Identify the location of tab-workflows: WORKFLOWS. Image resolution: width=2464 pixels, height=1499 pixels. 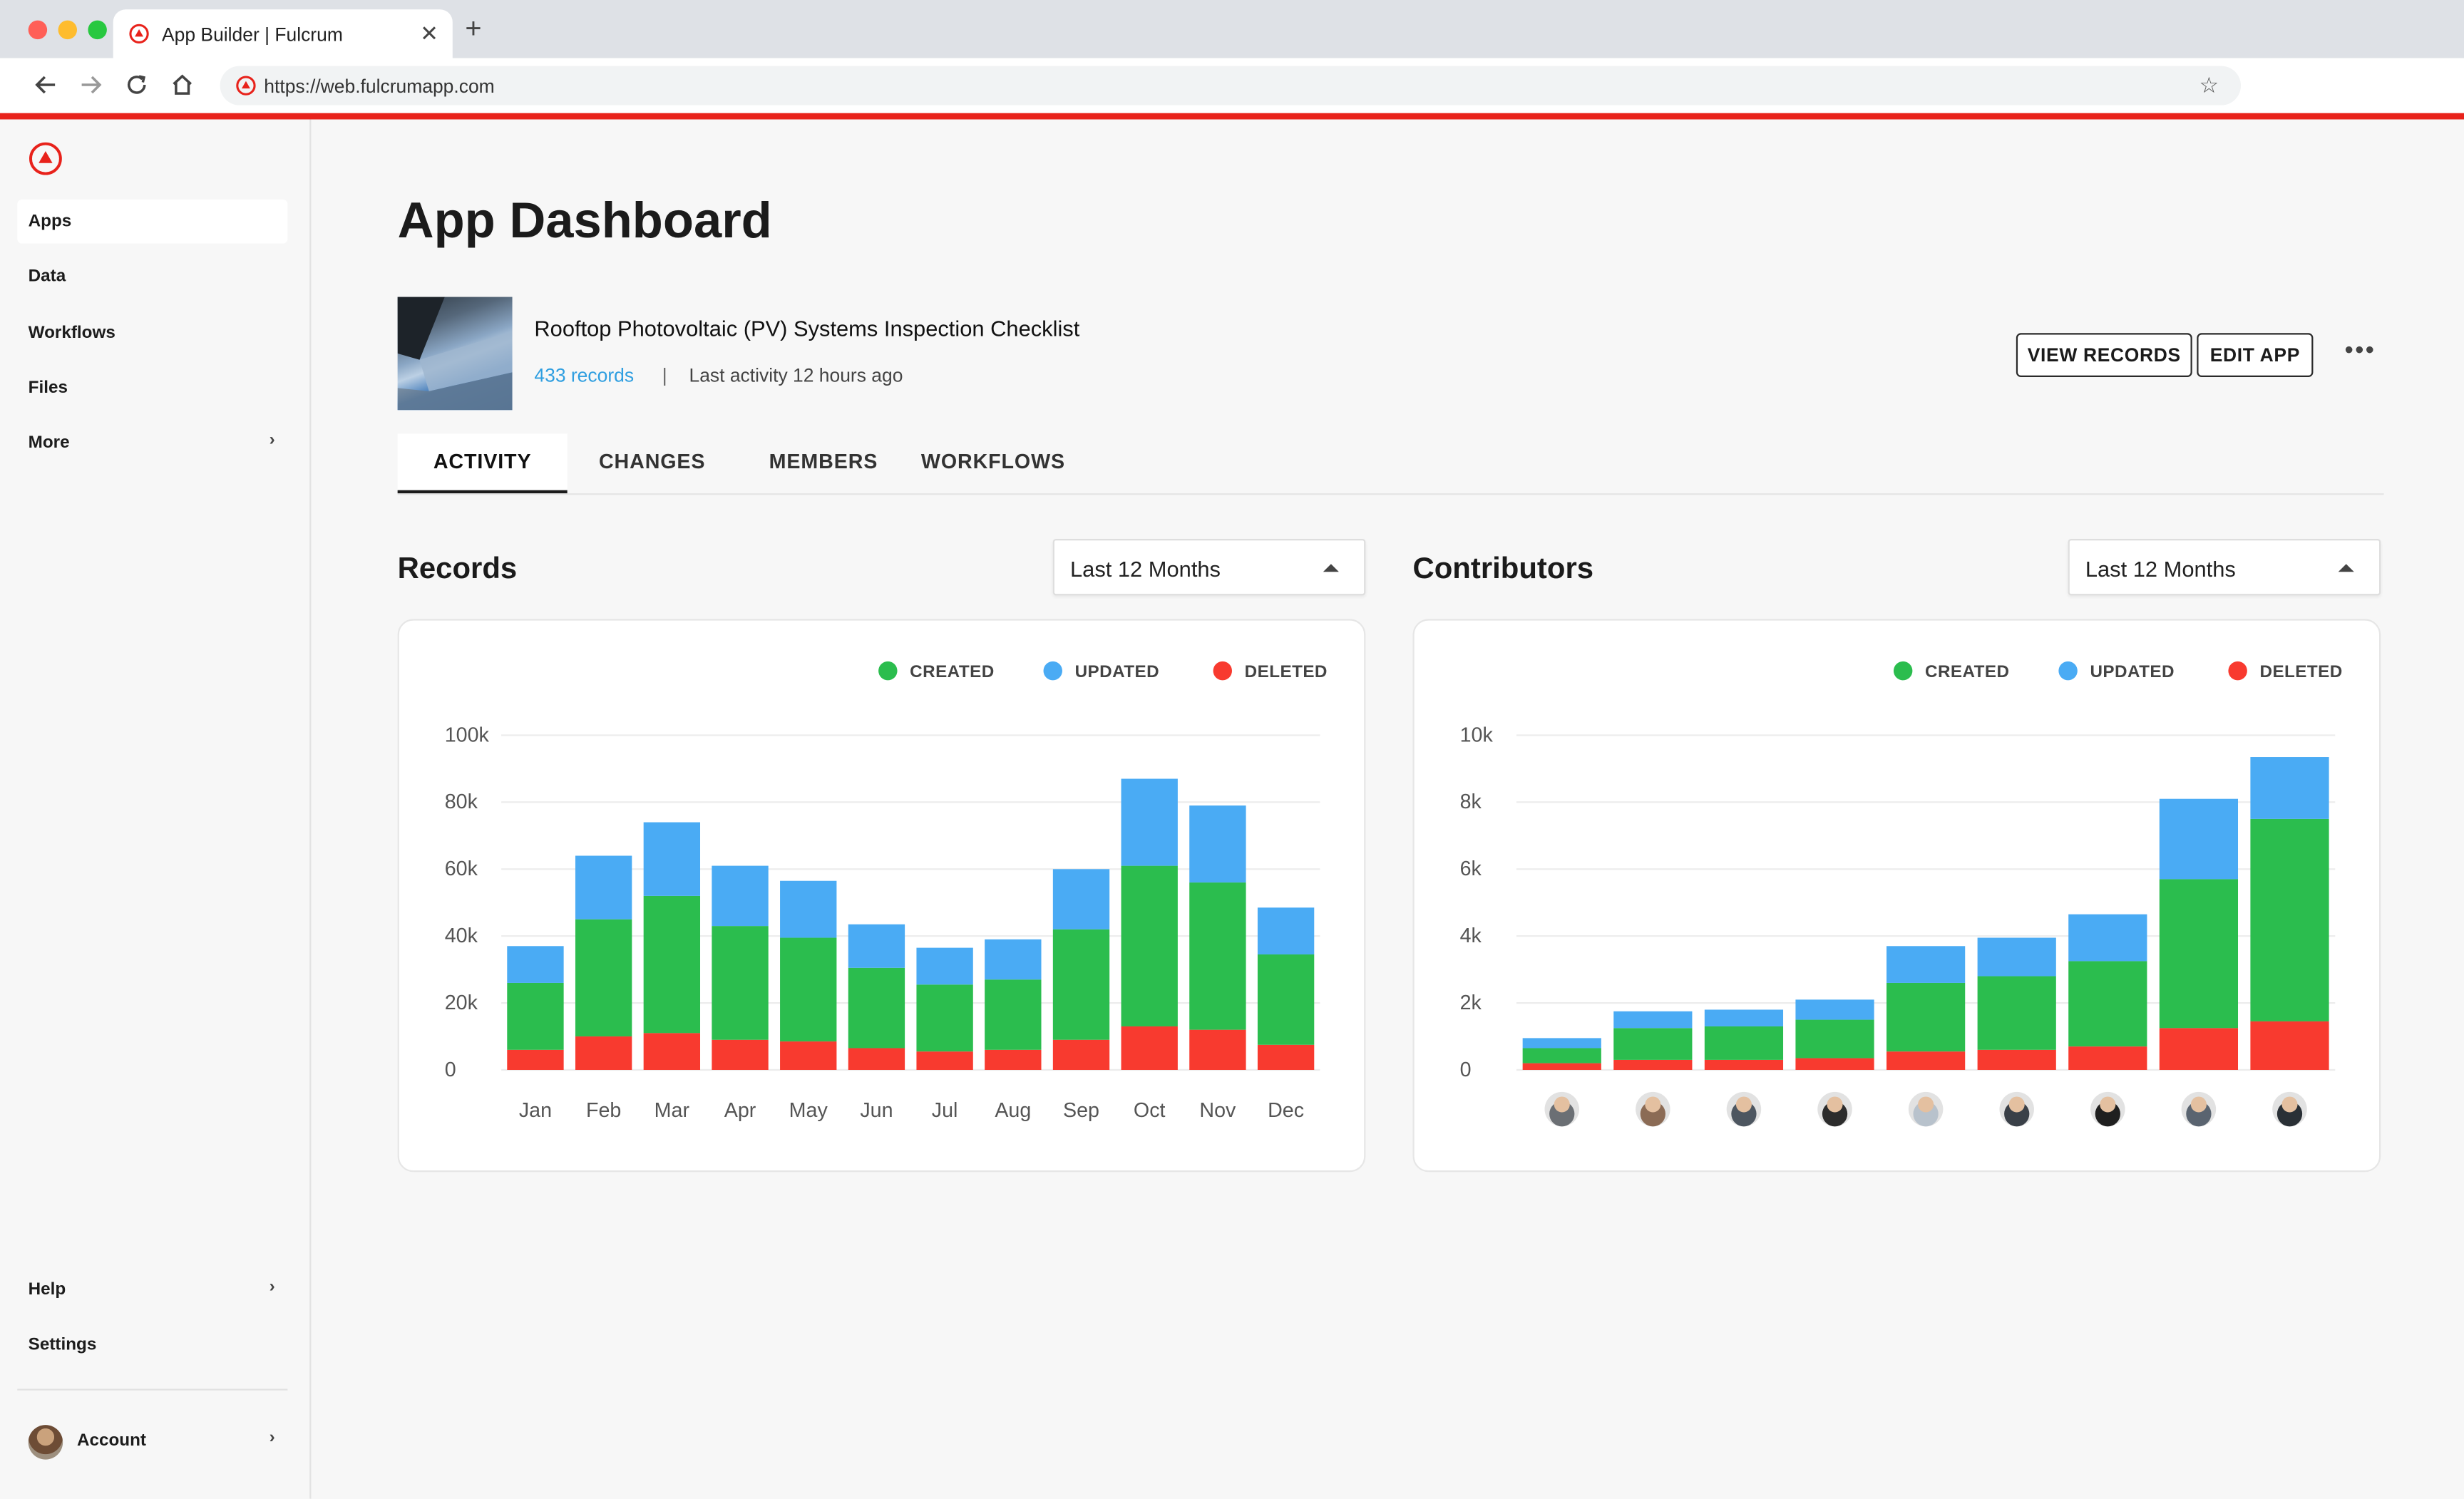
(993, 461).